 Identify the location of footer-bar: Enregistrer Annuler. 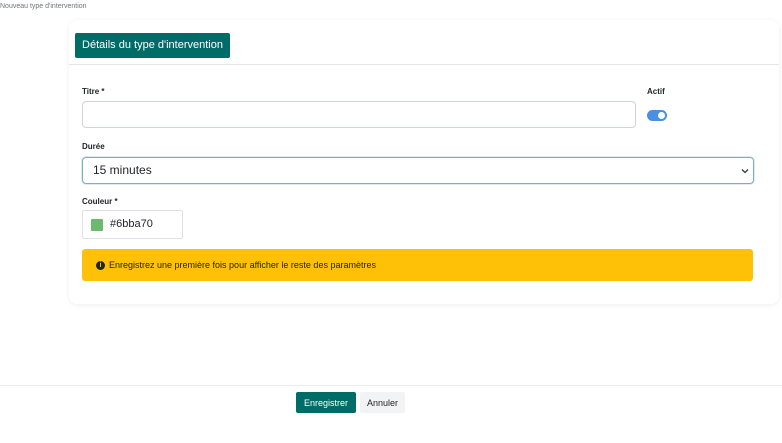
(391, 414).